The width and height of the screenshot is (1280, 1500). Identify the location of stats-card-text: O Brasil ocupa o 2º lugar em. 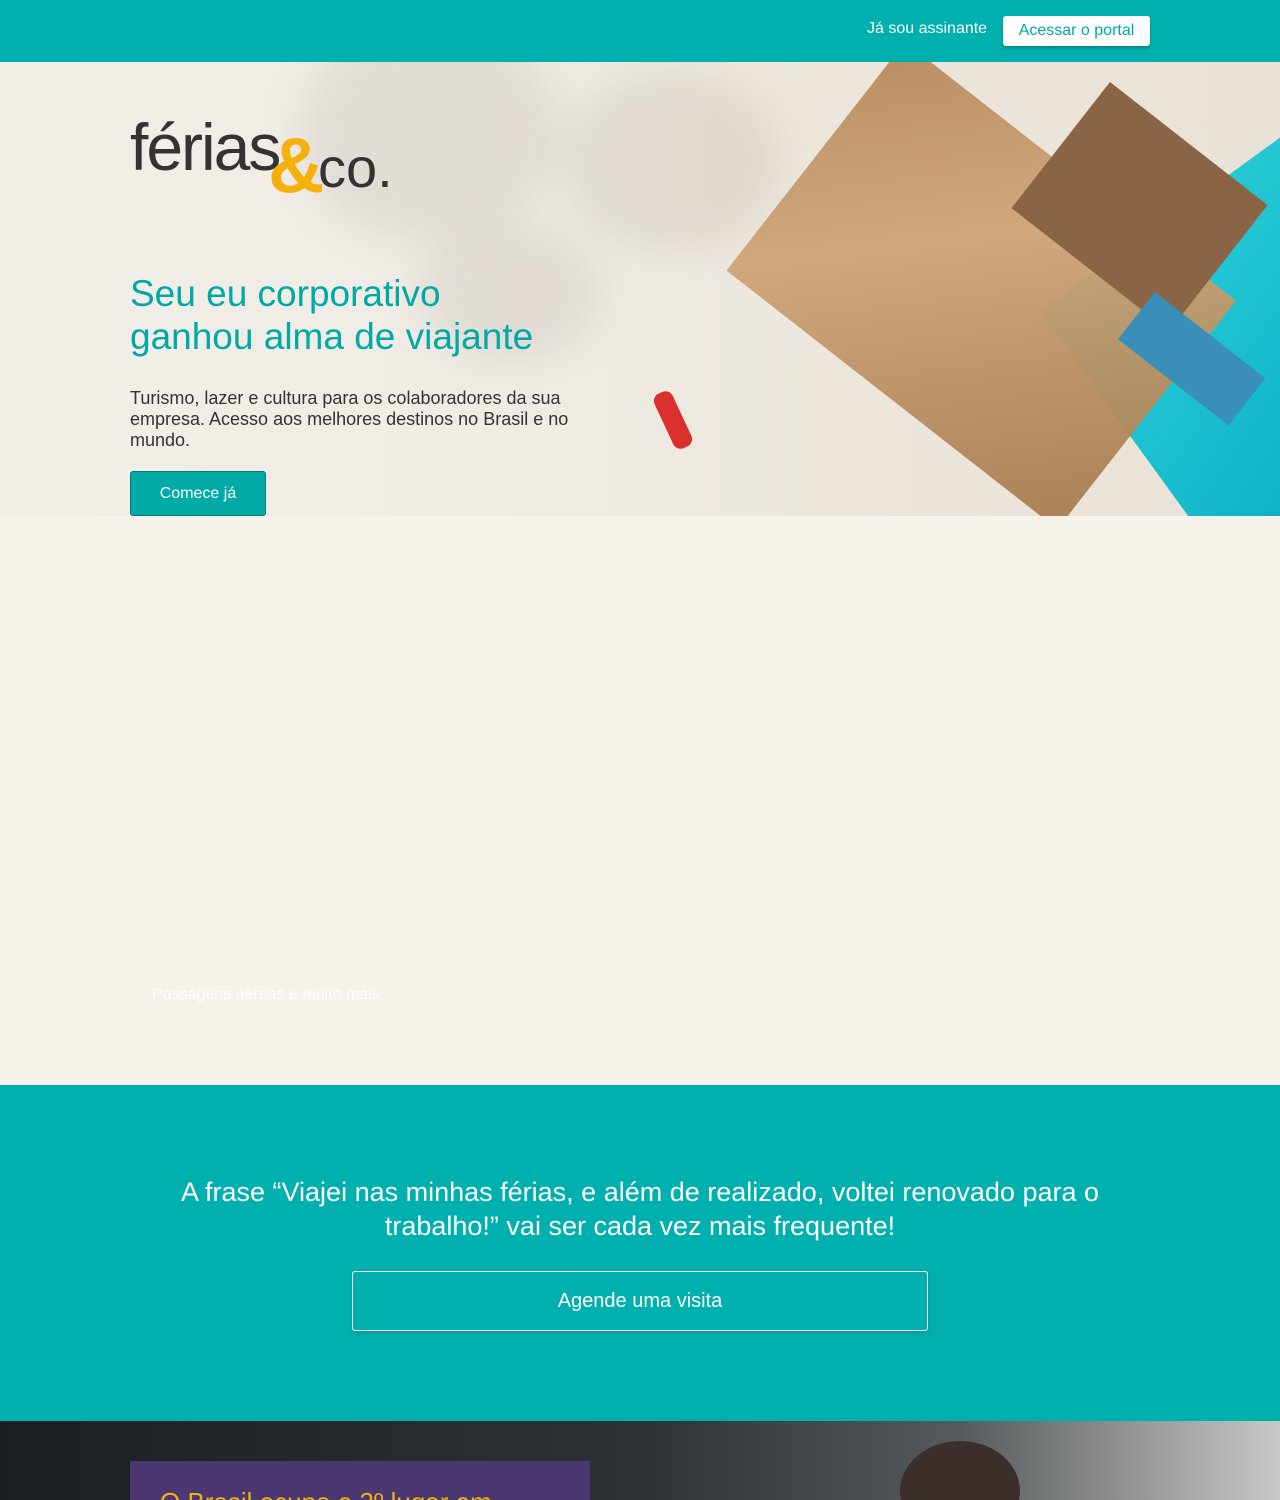
(326, 1493).